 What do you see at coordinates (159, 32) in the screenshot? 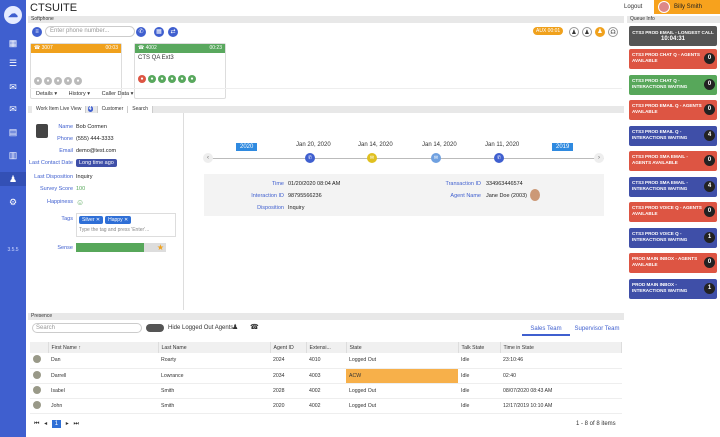
I see `keypad-icon: ▦` at bounding box center [159, 32].